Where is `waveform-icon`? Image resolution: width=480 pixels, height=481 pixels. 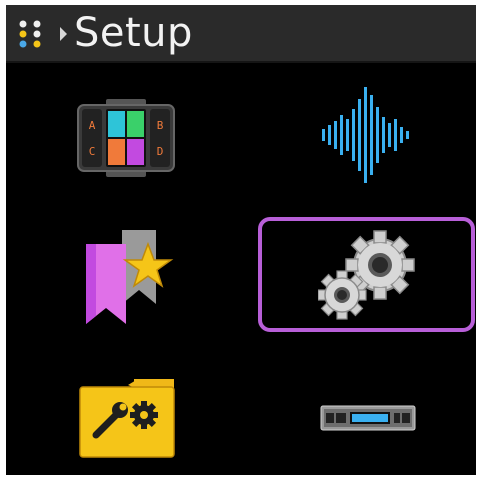
waveform-icon is located at coordinates (365, 135).